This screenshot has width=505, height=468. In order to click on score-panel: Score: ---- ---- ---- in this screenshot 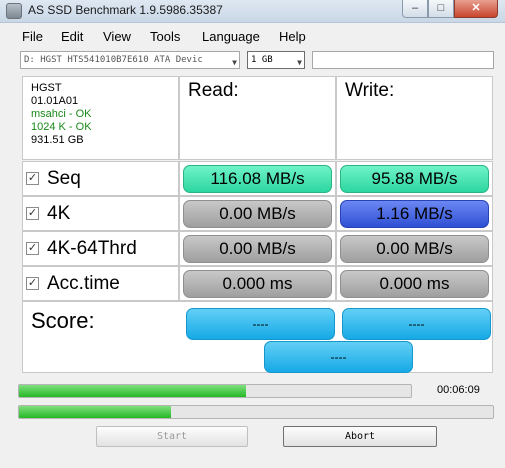, I will do `click(257, 337)`.